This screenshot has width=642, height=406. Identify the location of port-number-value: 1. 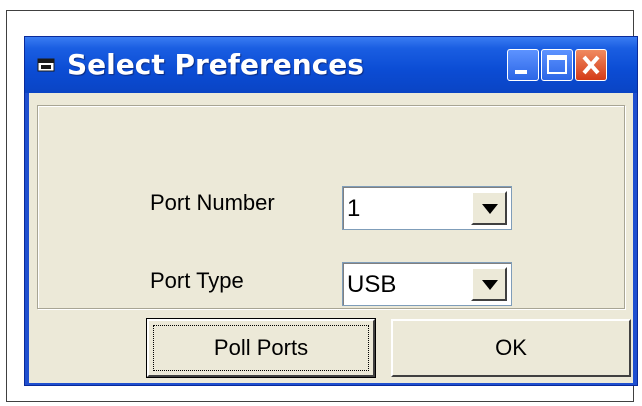
(354, 208).